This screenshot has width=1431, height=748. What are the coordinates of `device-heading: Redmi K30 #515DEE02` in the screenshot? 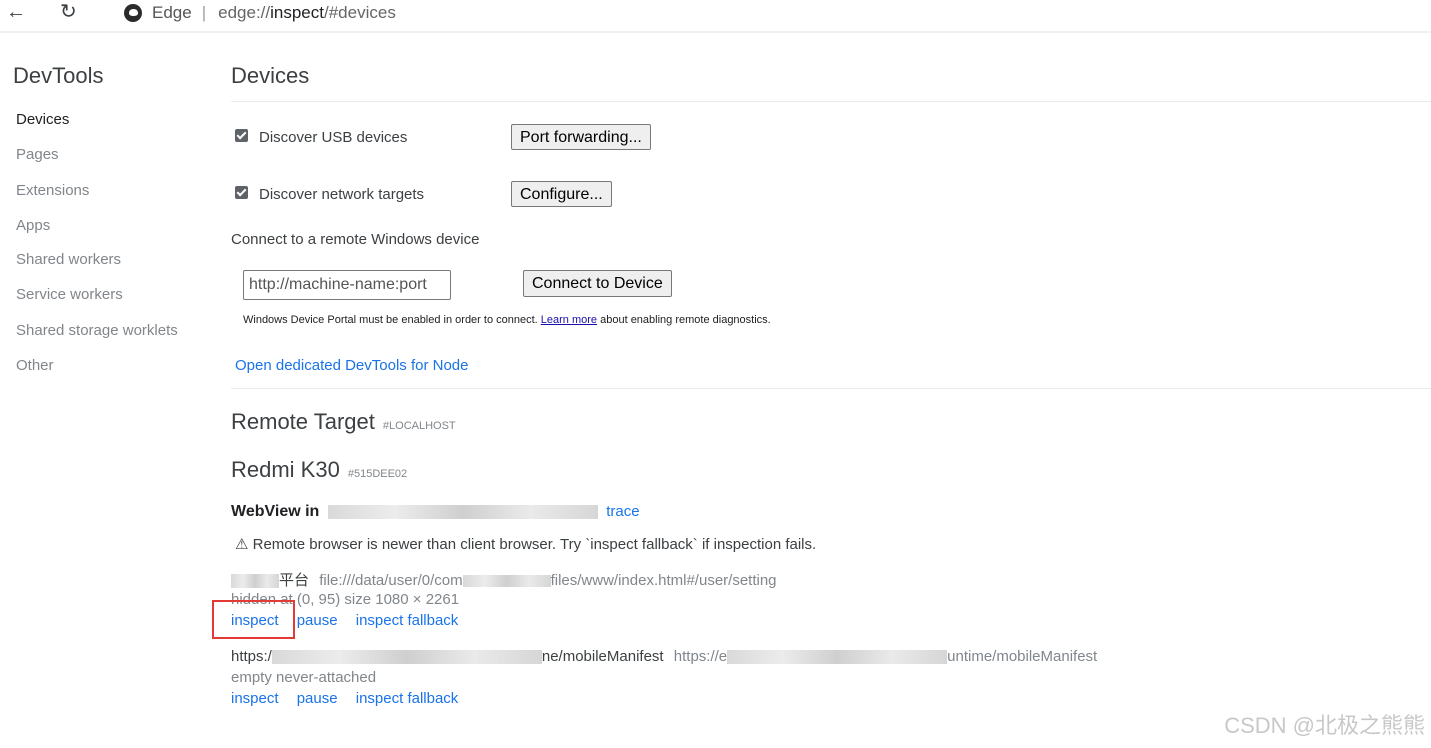 It's located at (319, 470).